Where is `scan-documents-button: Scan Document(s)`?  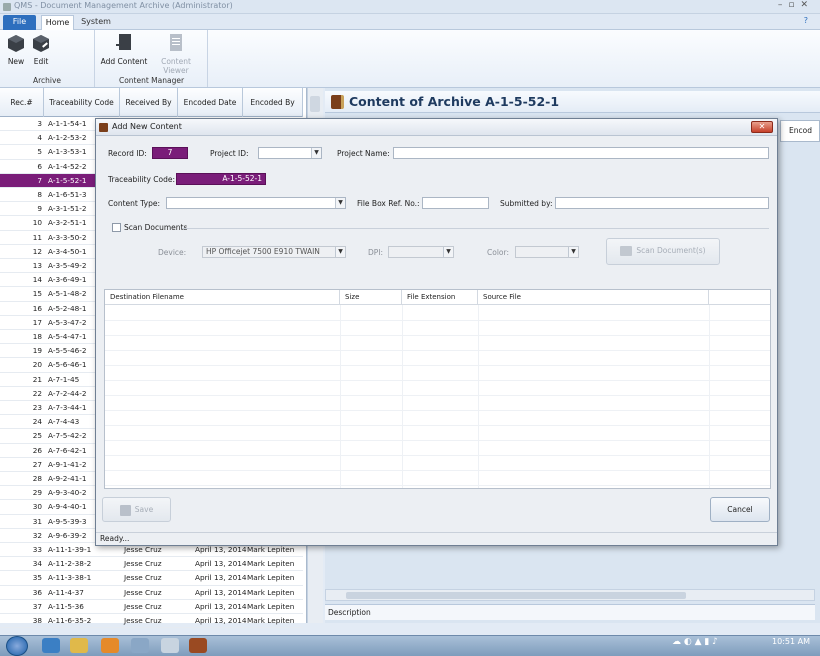 scan-documents-button: Scan Document(s) is located at coordinates (663, 251).